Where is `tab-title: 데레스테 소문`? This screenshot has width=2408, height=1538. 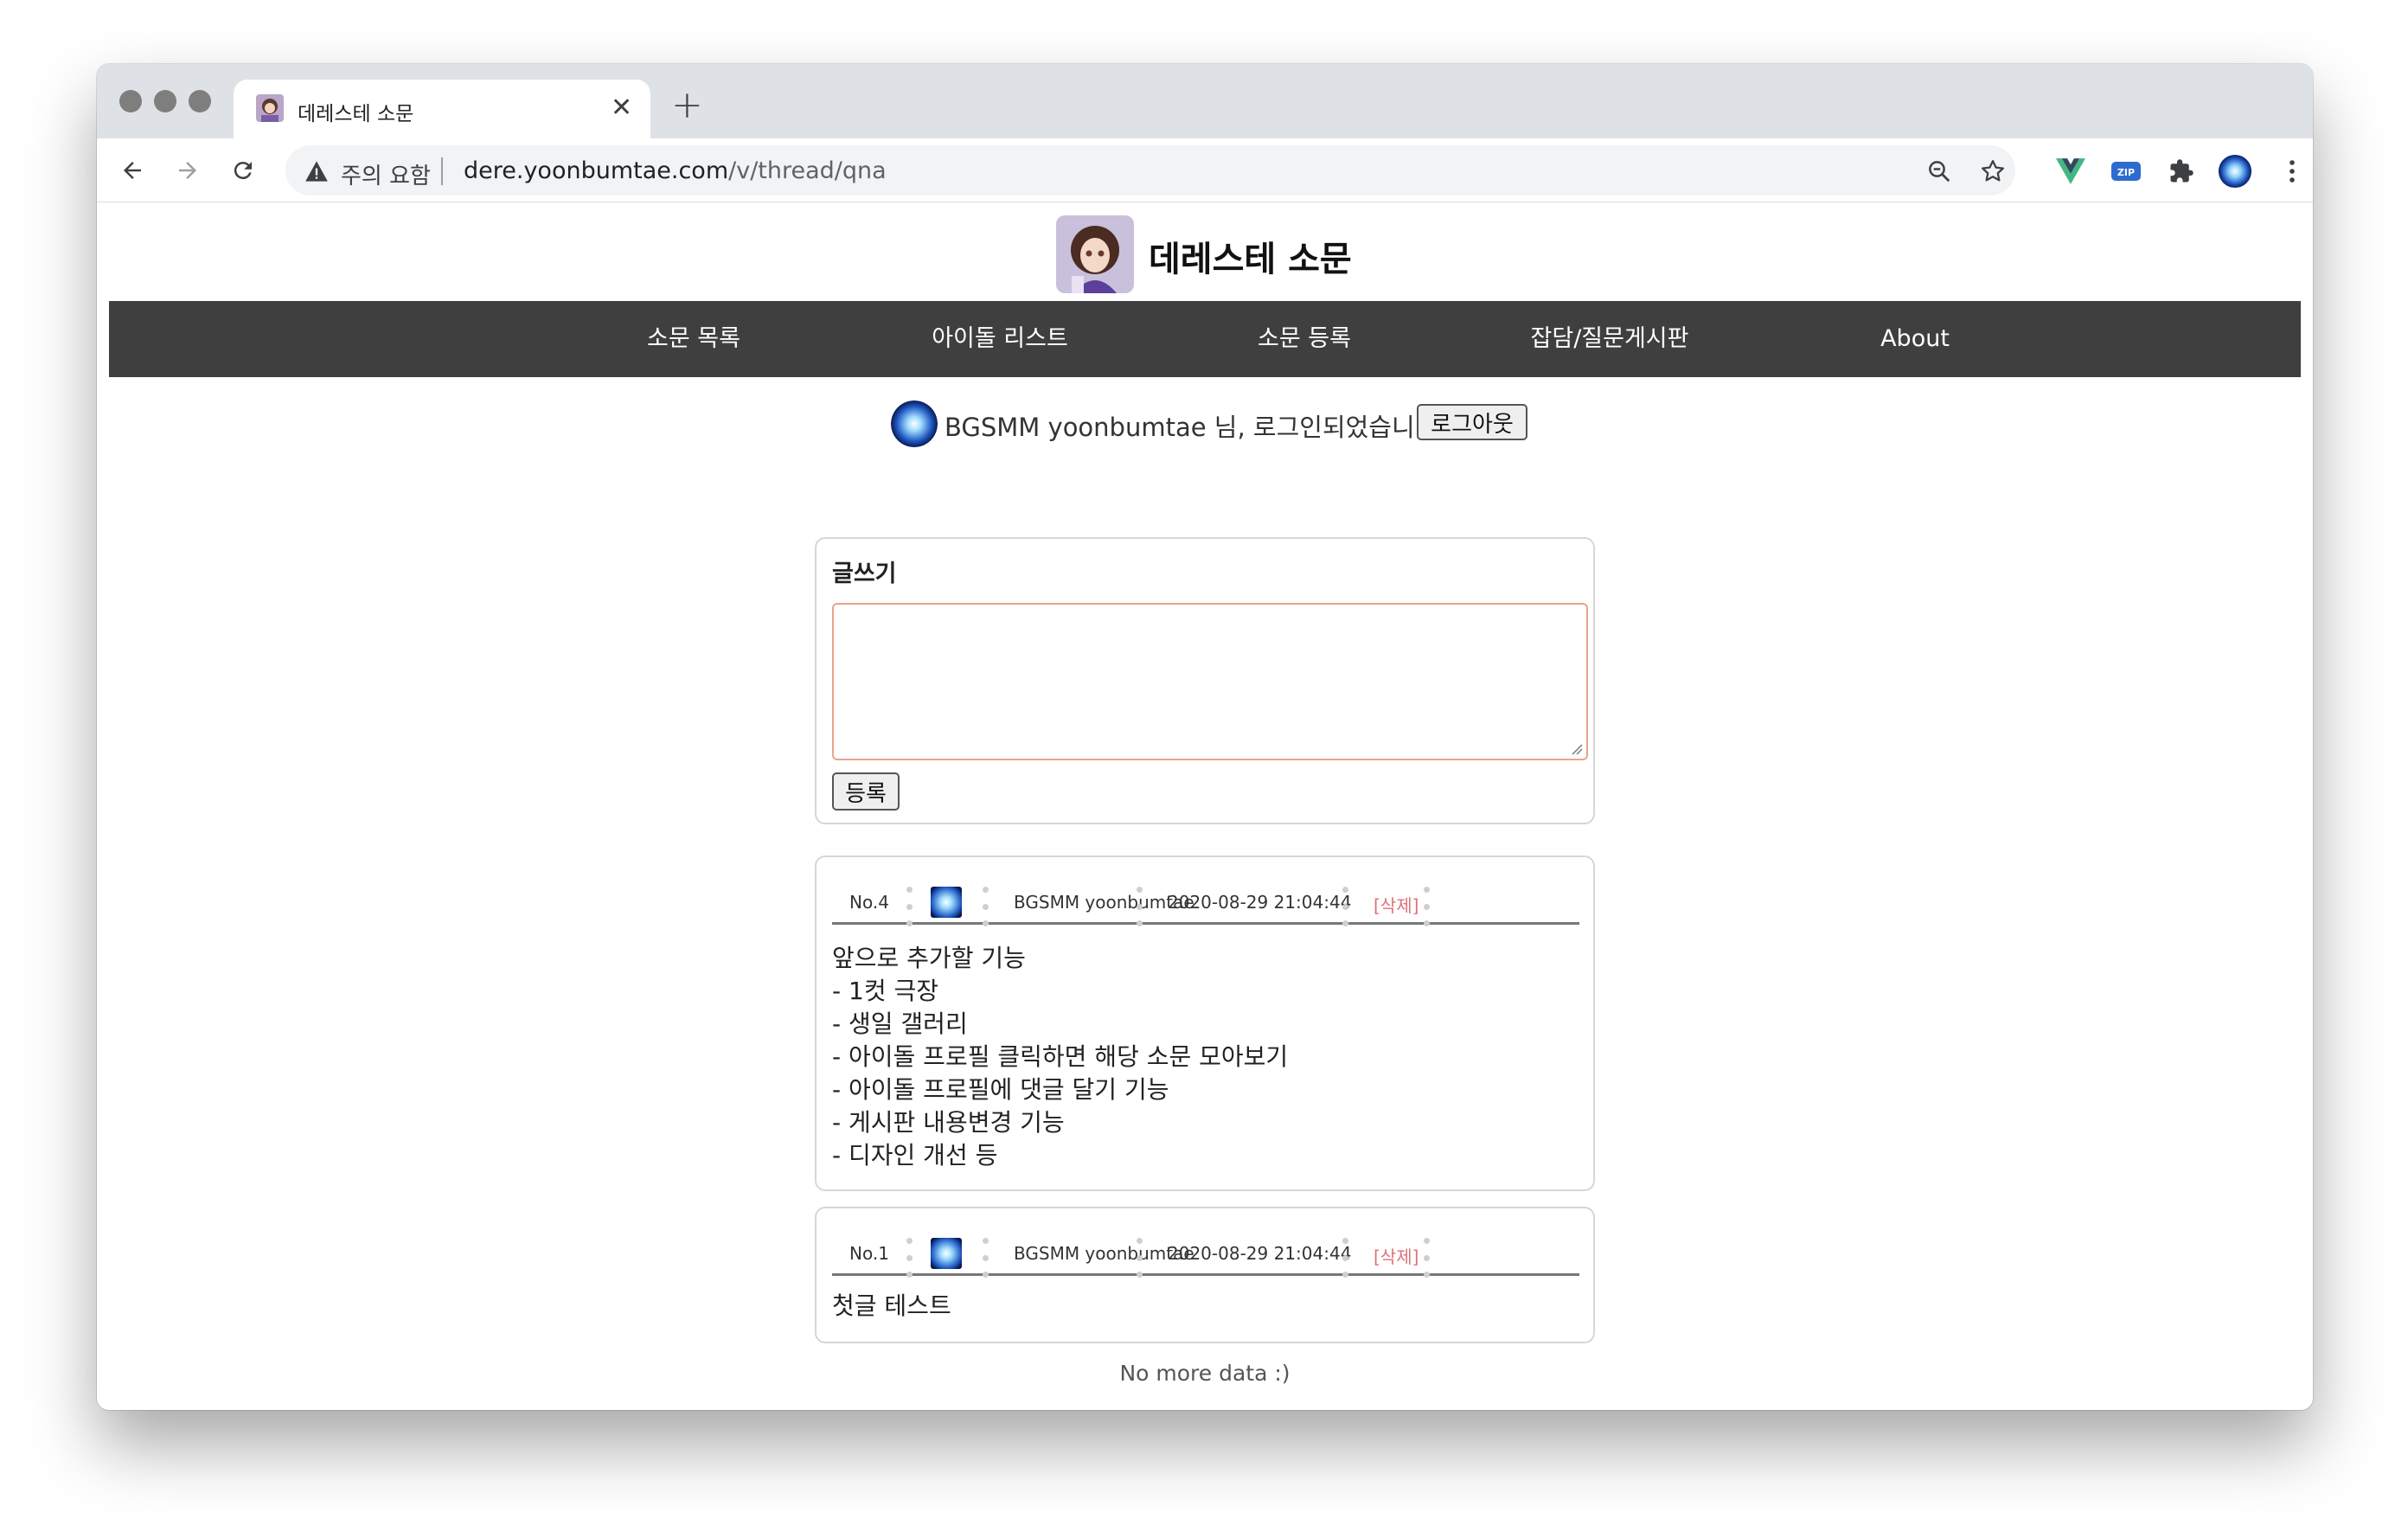 tab-title: 데레스테 소문 is located at coordinates (356, 114).